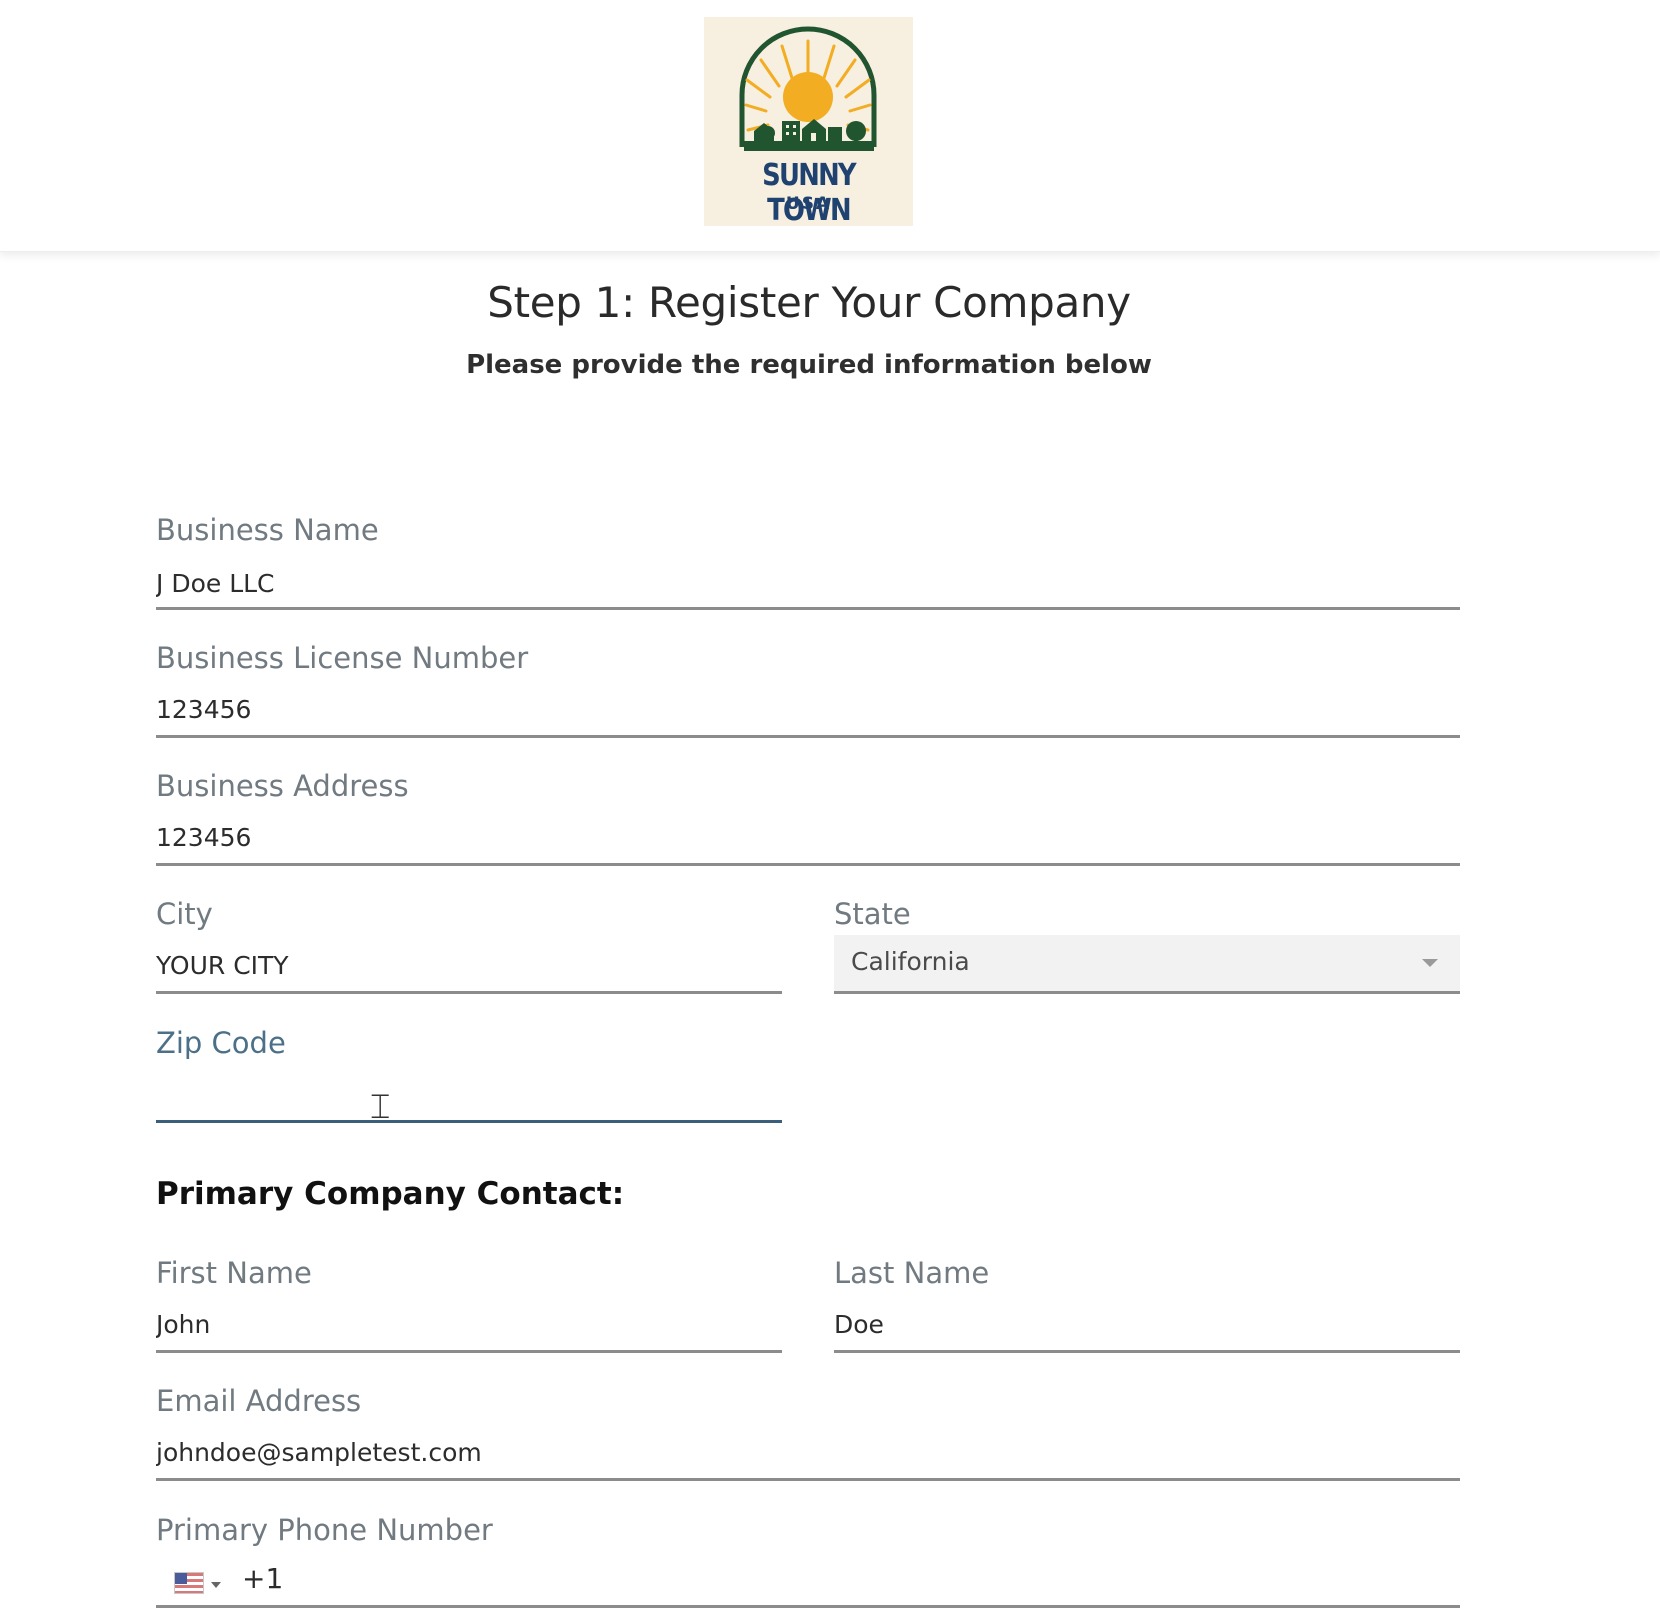 Image resolution: width=1660 pixels, height=1608 pixels. I want to click on last-name-field: Last Name, so click(1147, 1306).